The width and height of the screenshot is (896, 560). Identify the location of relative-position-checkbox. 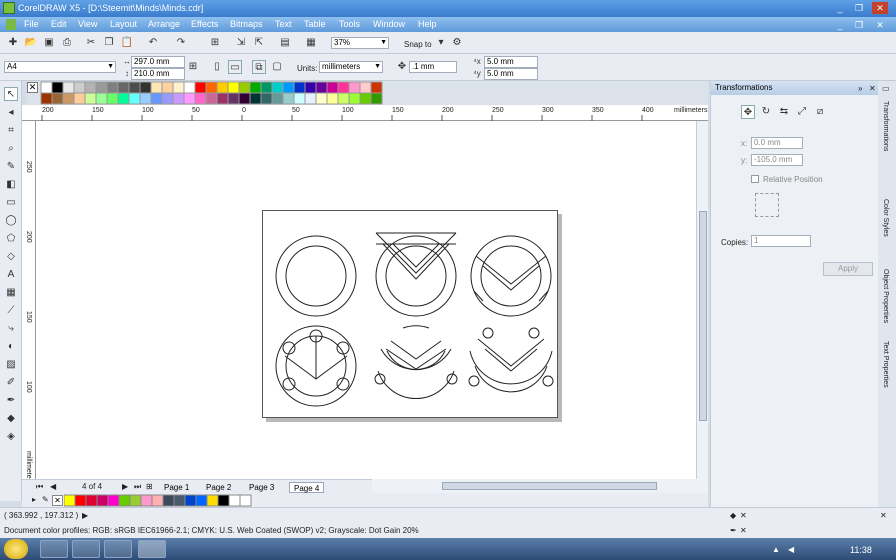
(755, 179).